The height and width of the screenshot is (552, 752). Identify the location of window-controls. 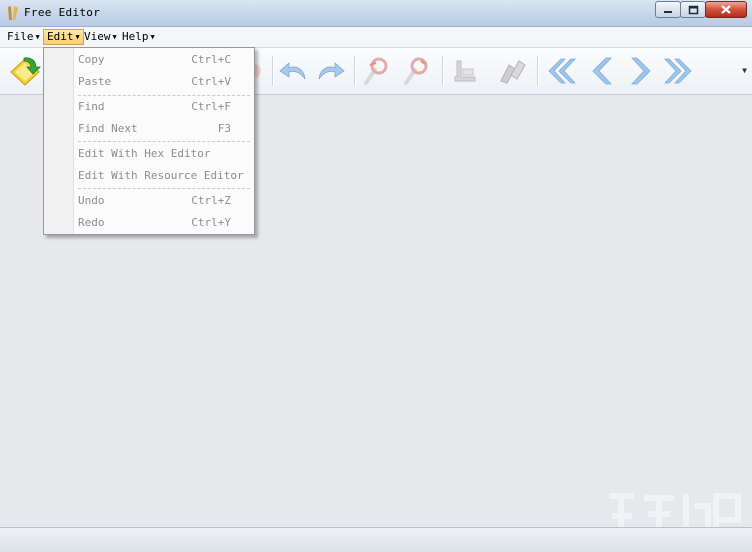
(701, 9).